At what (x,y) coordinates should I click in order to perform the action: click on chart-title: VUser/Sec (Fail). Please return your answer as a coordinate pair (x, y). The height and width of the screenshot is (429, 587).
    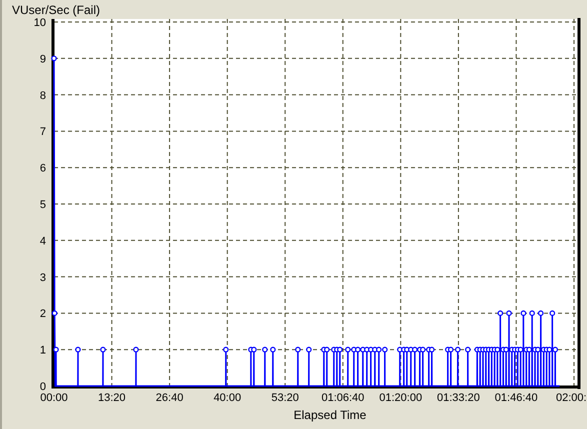
    Looking at the image, I should click on (56, 10).